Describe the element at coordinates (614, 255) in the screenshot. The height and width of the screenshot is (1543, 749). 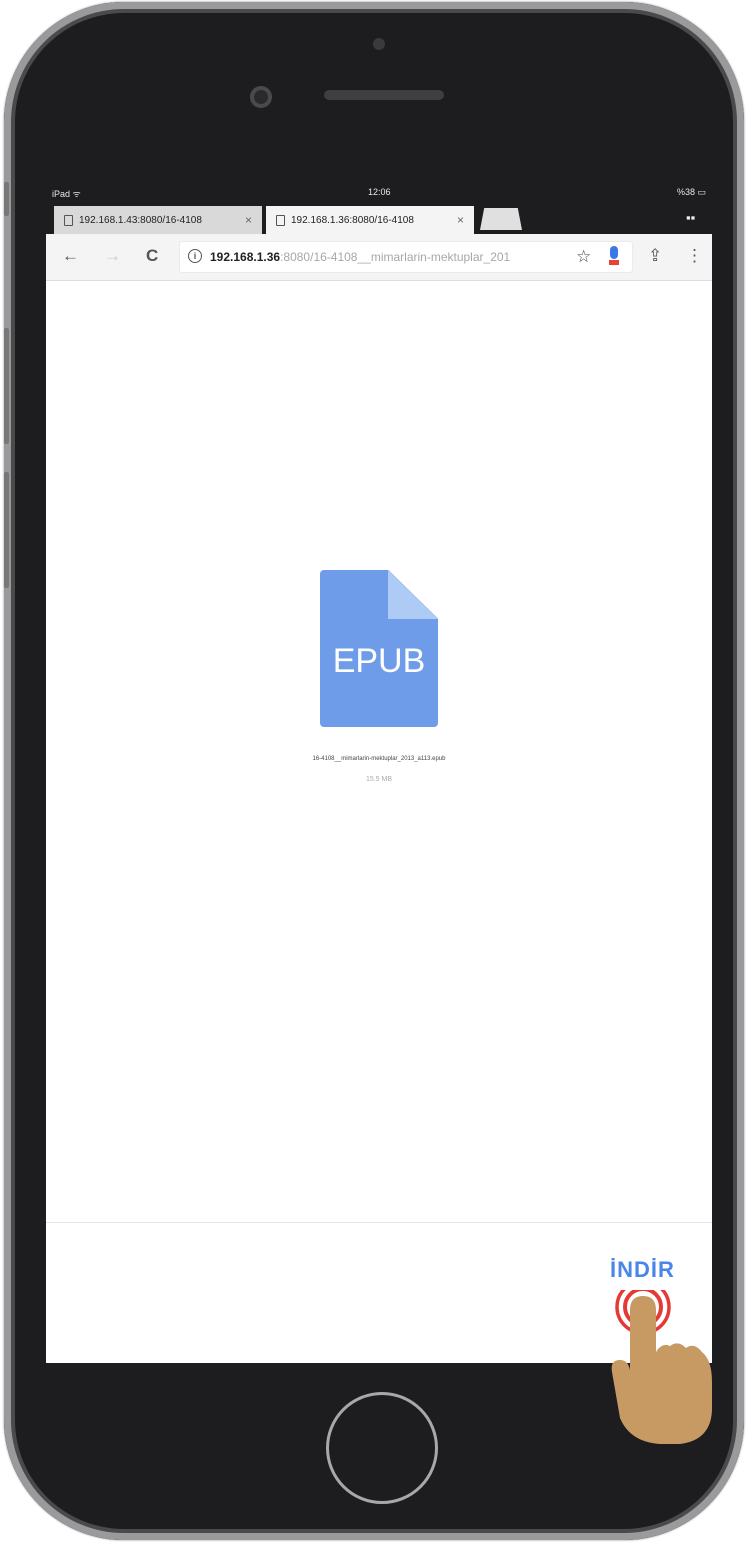
I see `microphone-icon` at that location.